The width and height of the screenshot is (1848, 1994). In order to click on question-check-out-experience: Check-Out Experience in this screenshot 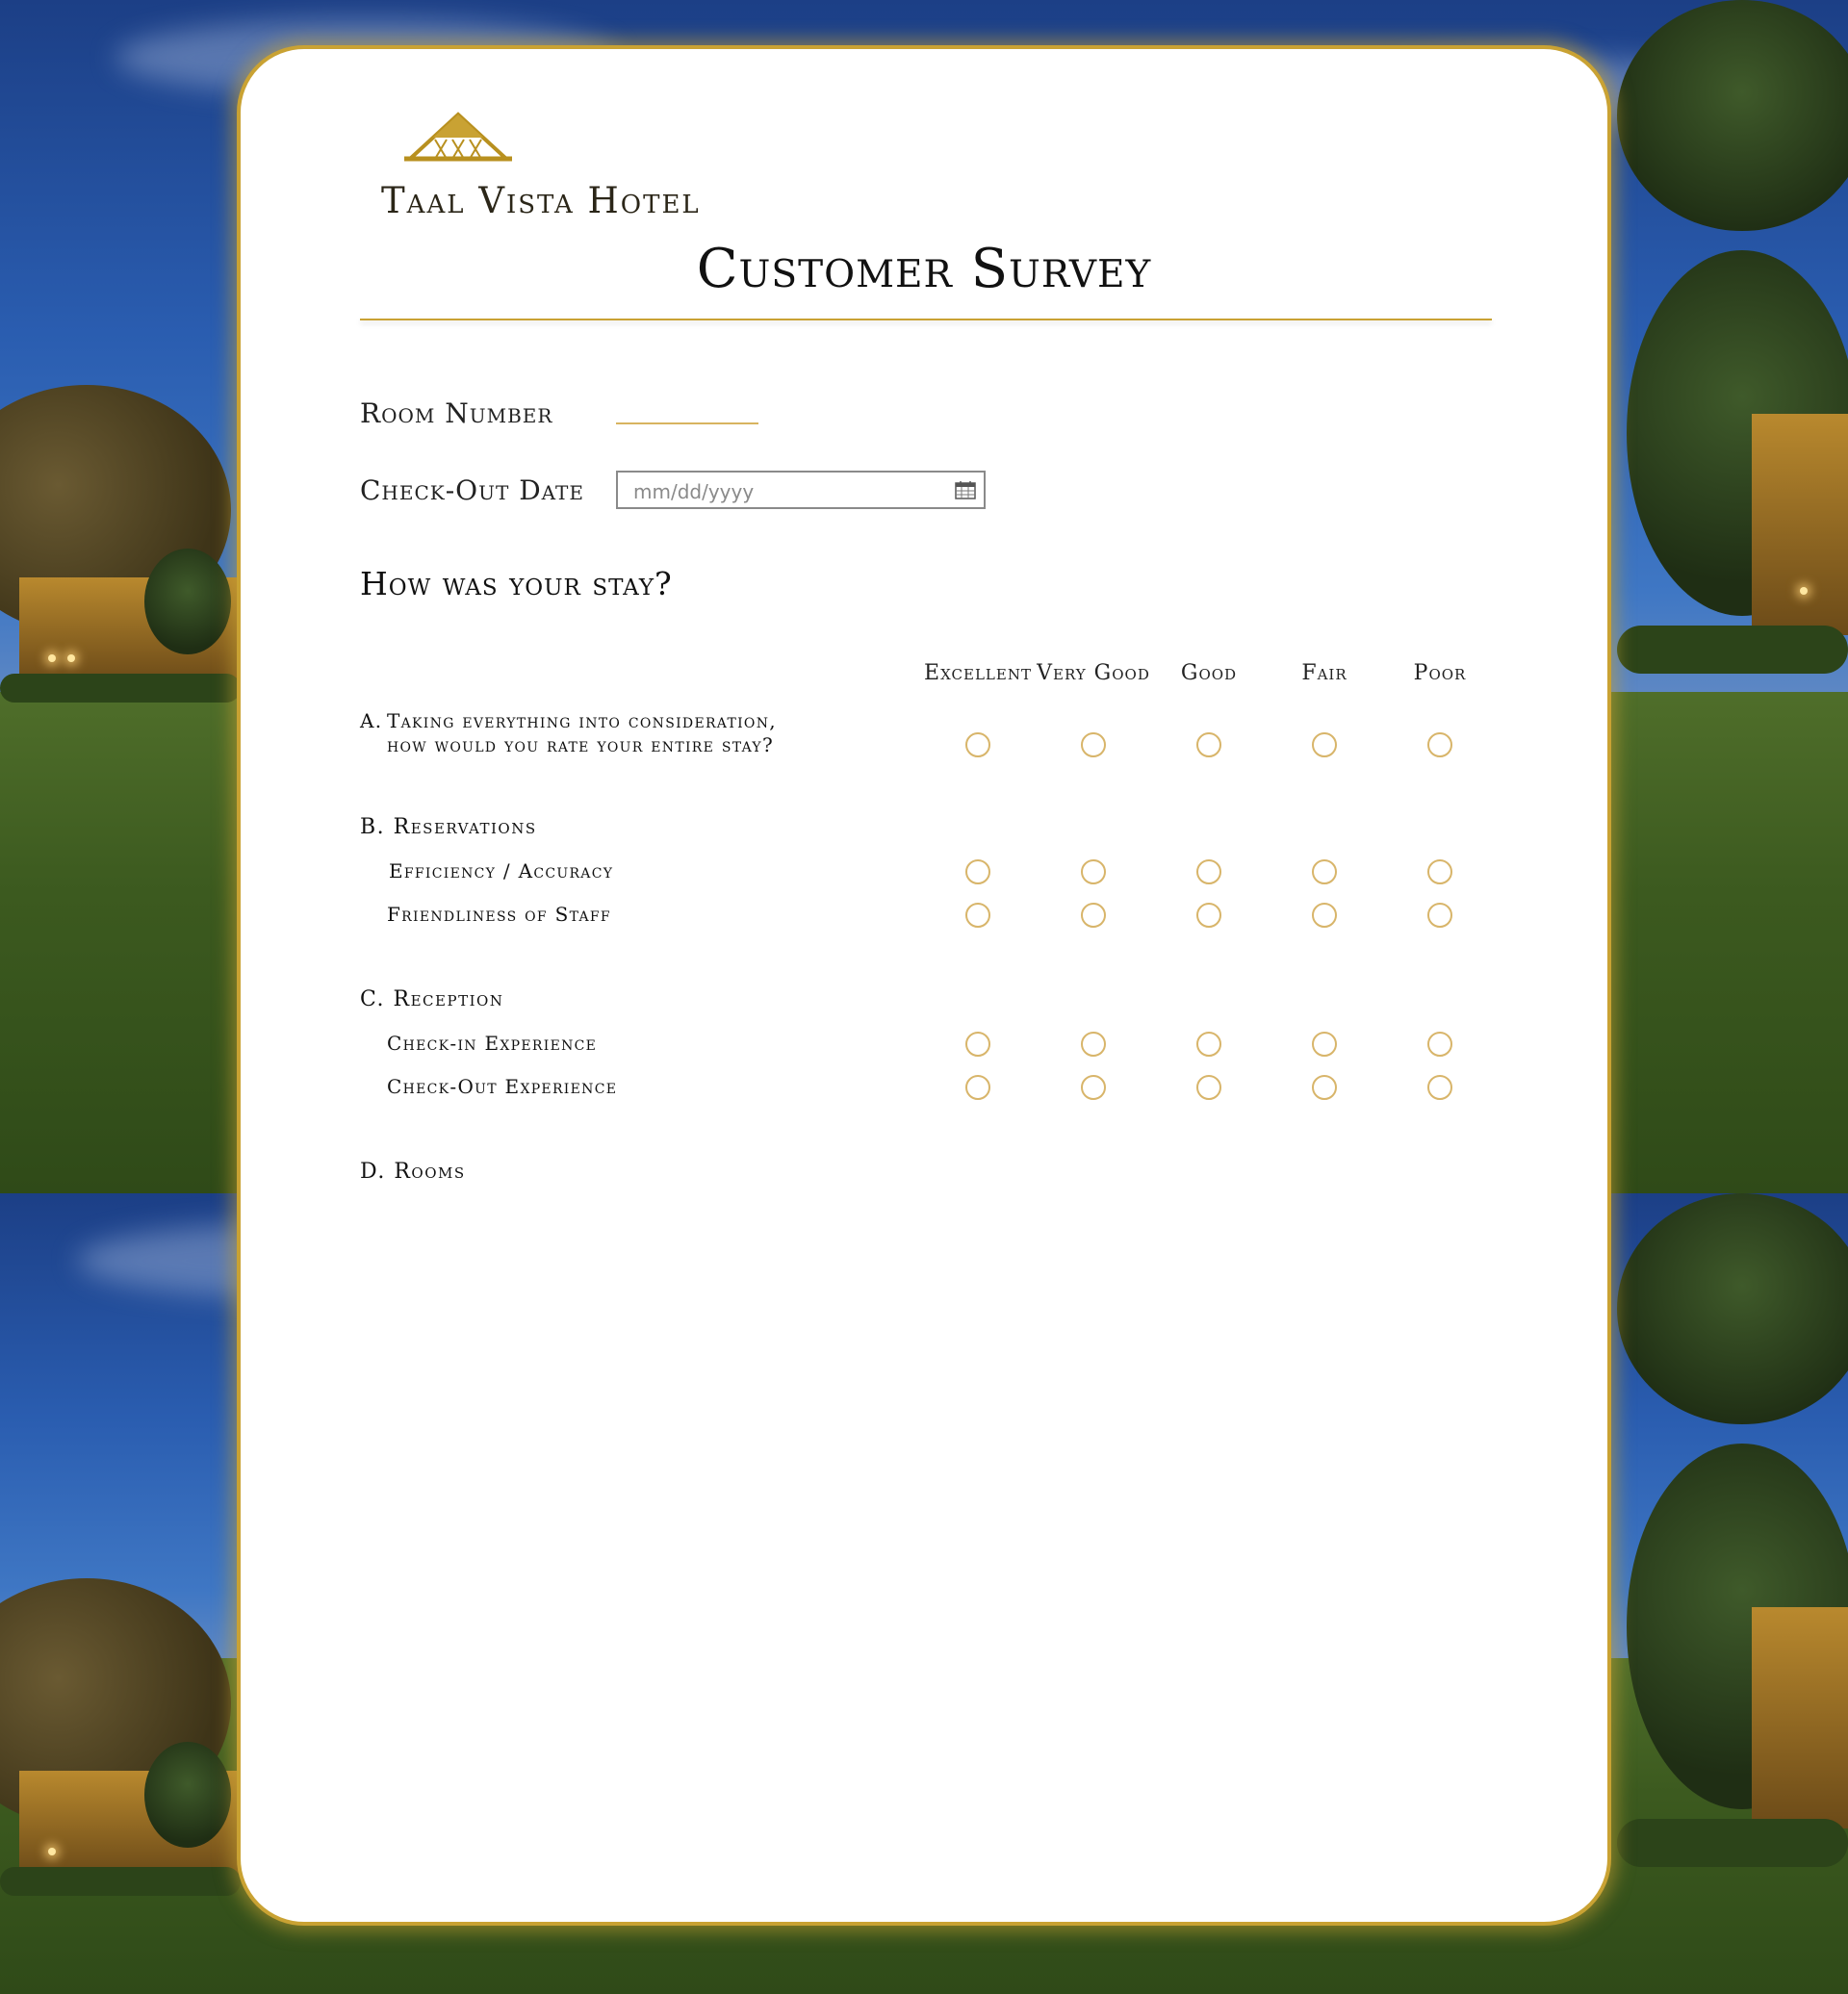, I will do `click(502, 1086)`.